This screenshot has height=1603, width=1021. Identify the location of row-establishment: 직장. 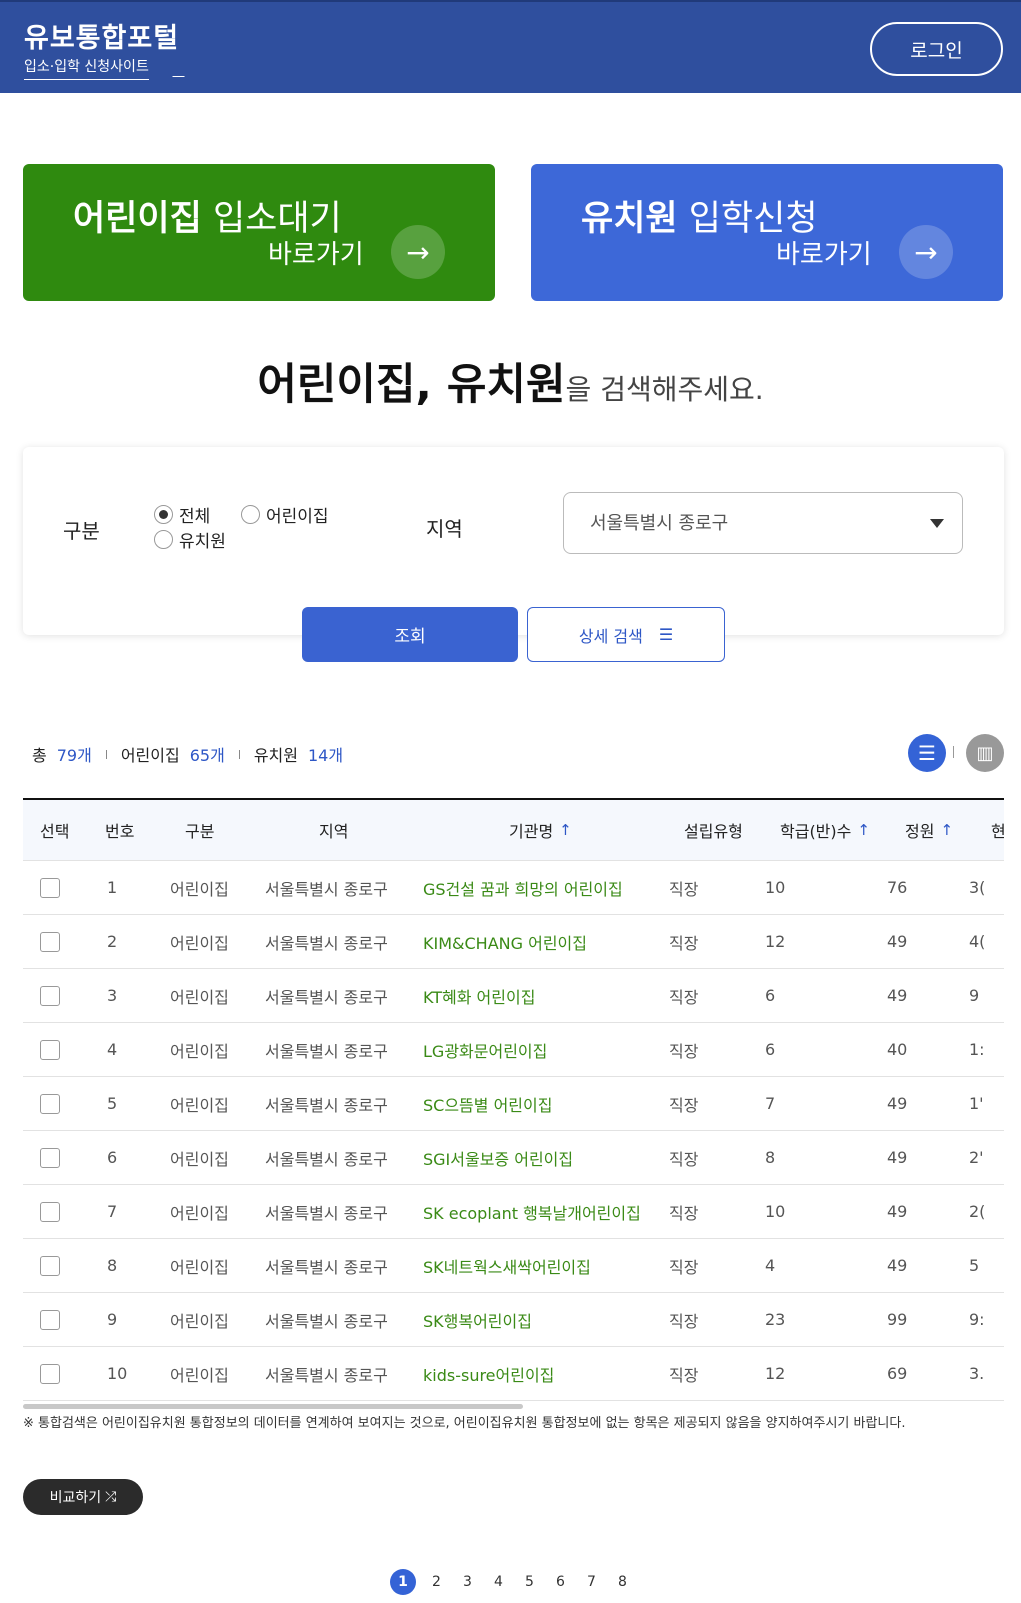
(684, 997).